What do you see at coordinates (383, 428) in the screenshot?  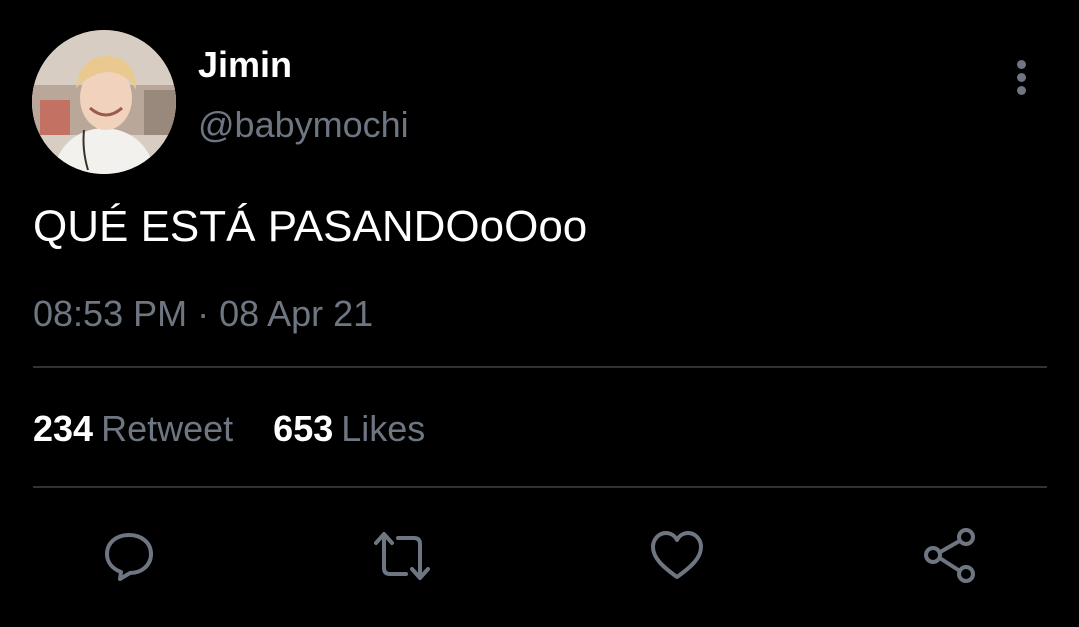 I see `likes-label: Likes` at bounding box center [383, 428].